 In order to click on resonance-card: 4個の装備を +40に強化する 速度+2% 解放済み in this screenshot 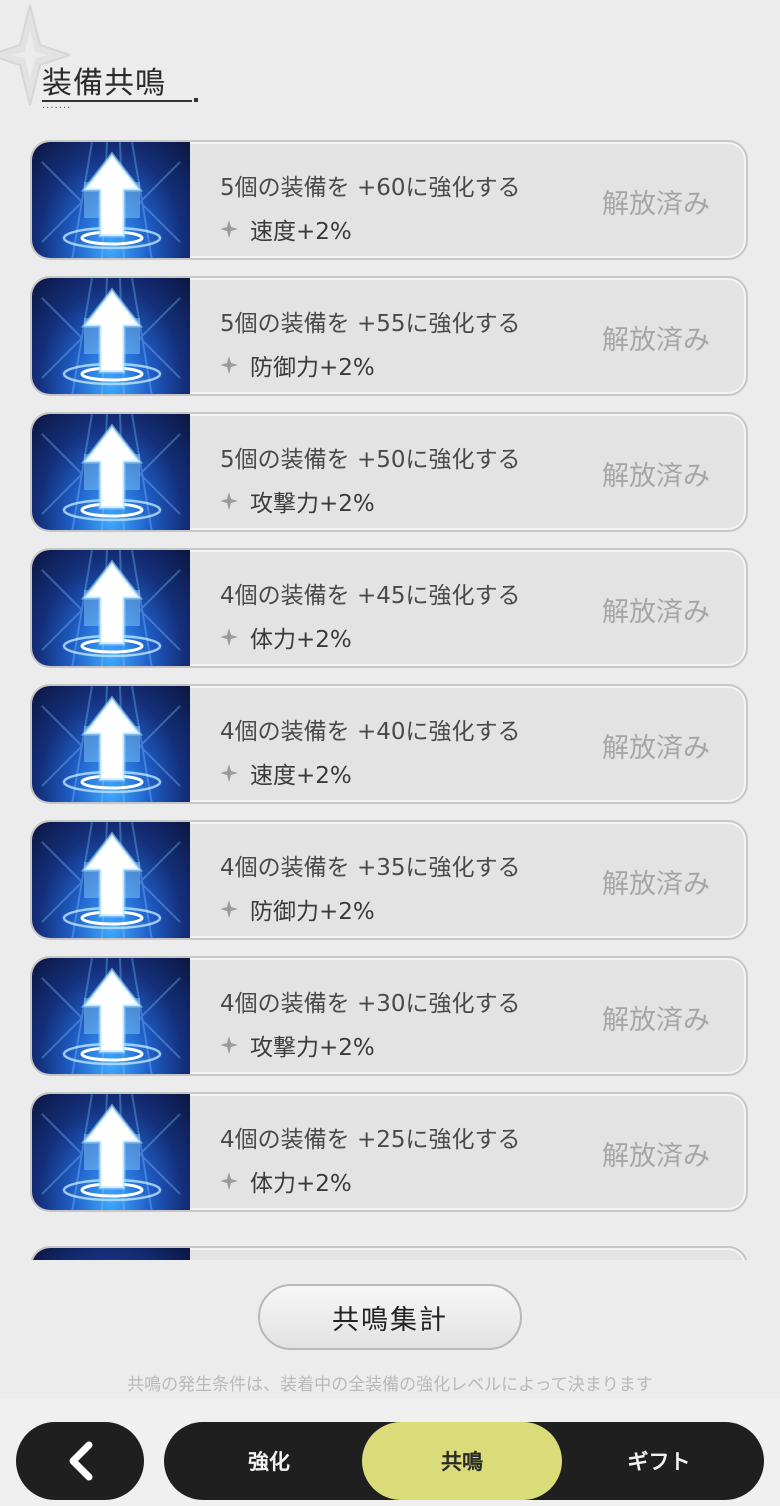, I will do `click(389, 744)`.